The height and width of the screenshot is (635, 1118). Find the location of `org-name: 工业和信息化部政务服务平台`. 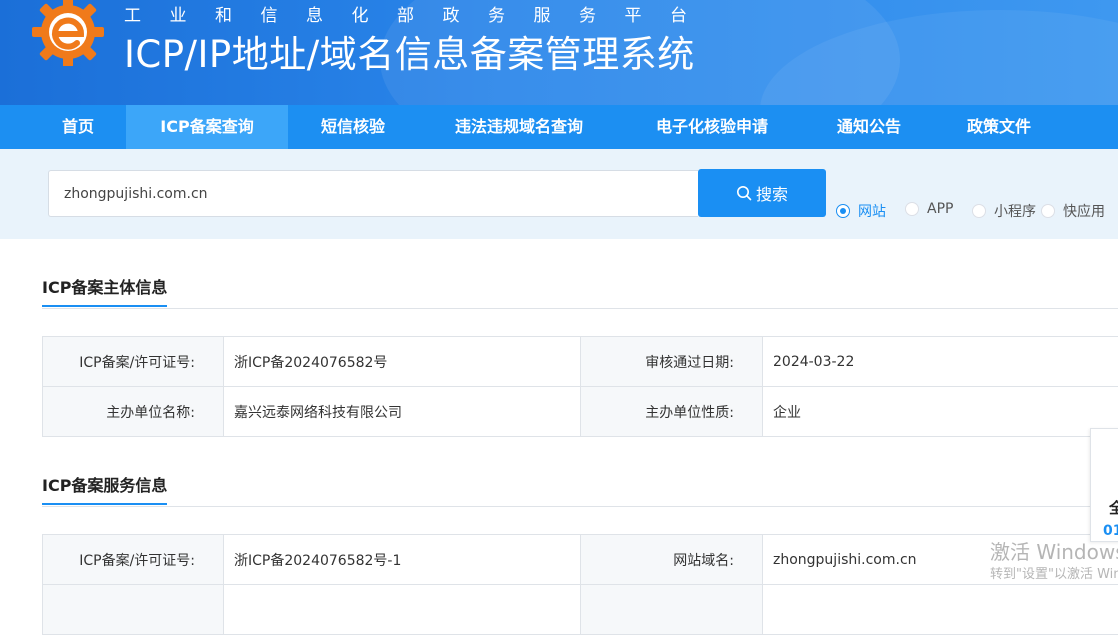

org-name: 工业和信息化部政务服务平台 is located at coordinates (420, 13).